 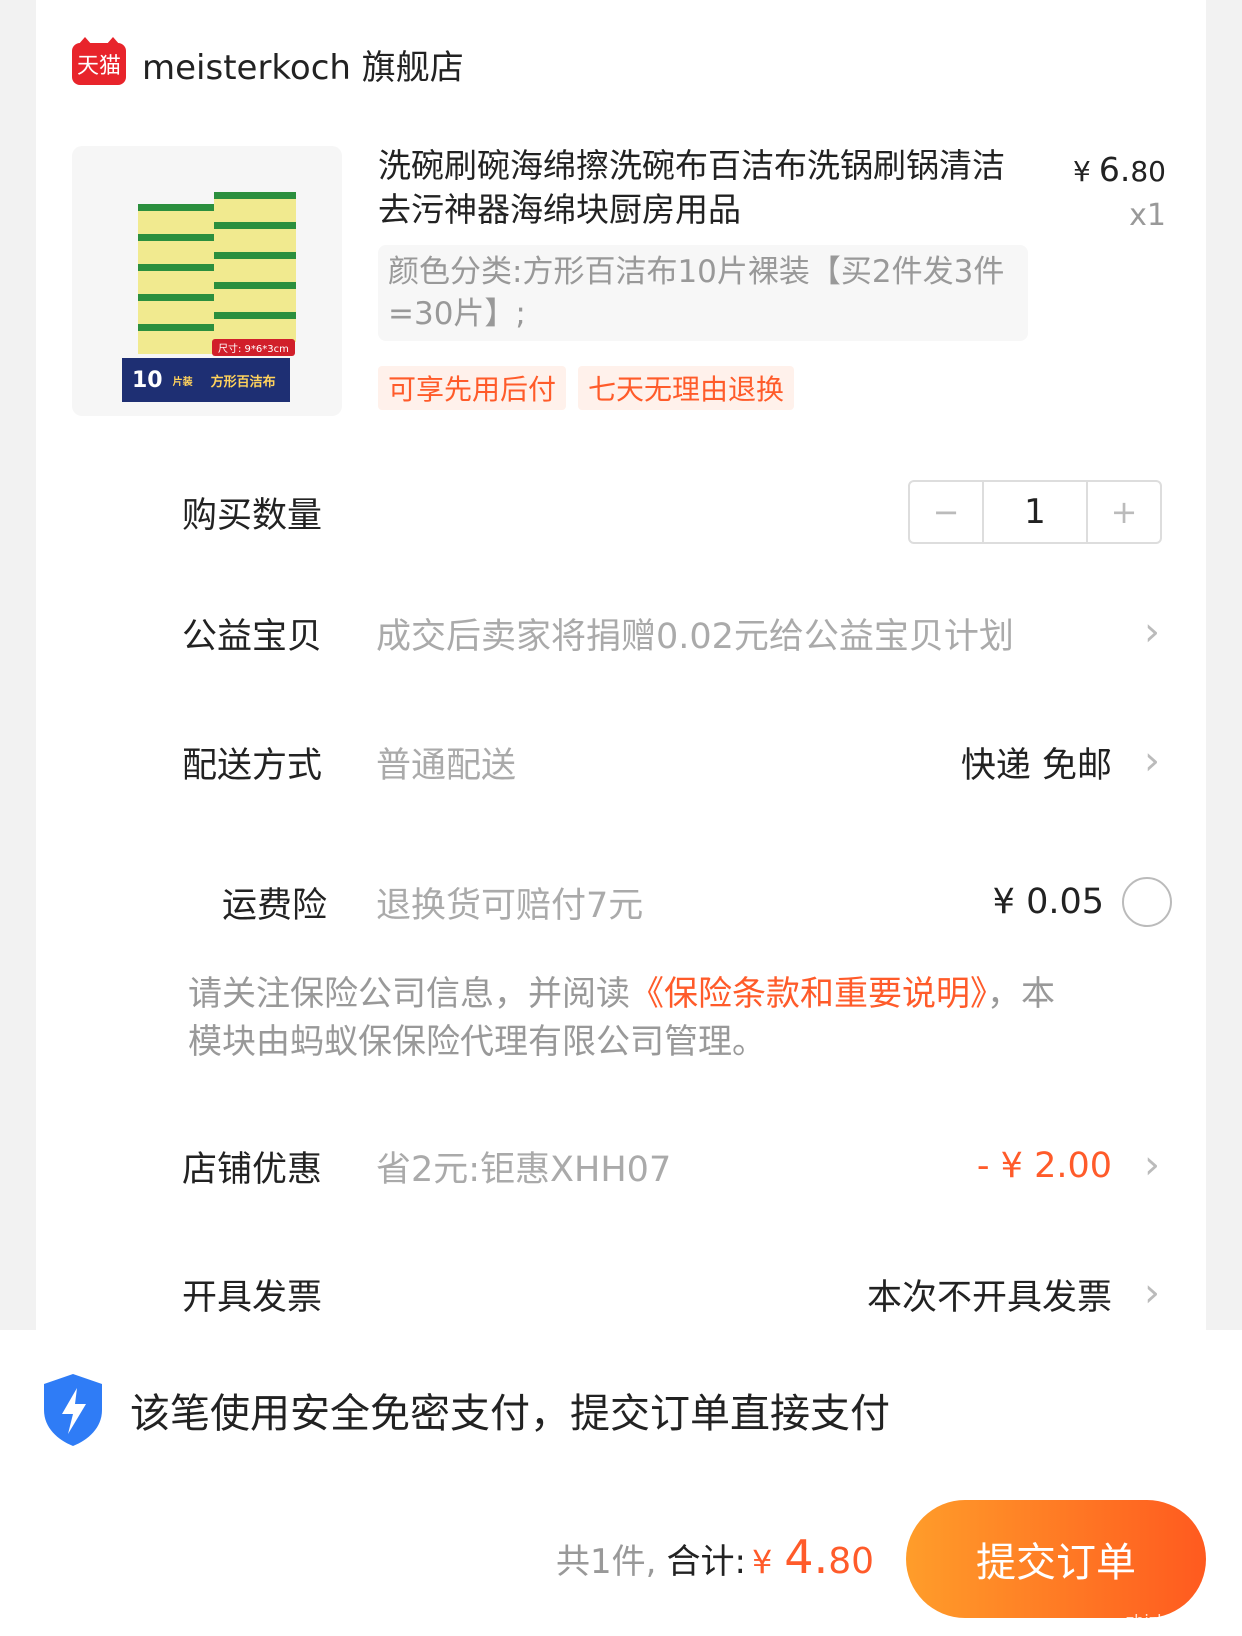 I want to click on product-image: 尺寸: 9*6*3cm 10 片装 方形百洁布, so click(x=207, y=281).